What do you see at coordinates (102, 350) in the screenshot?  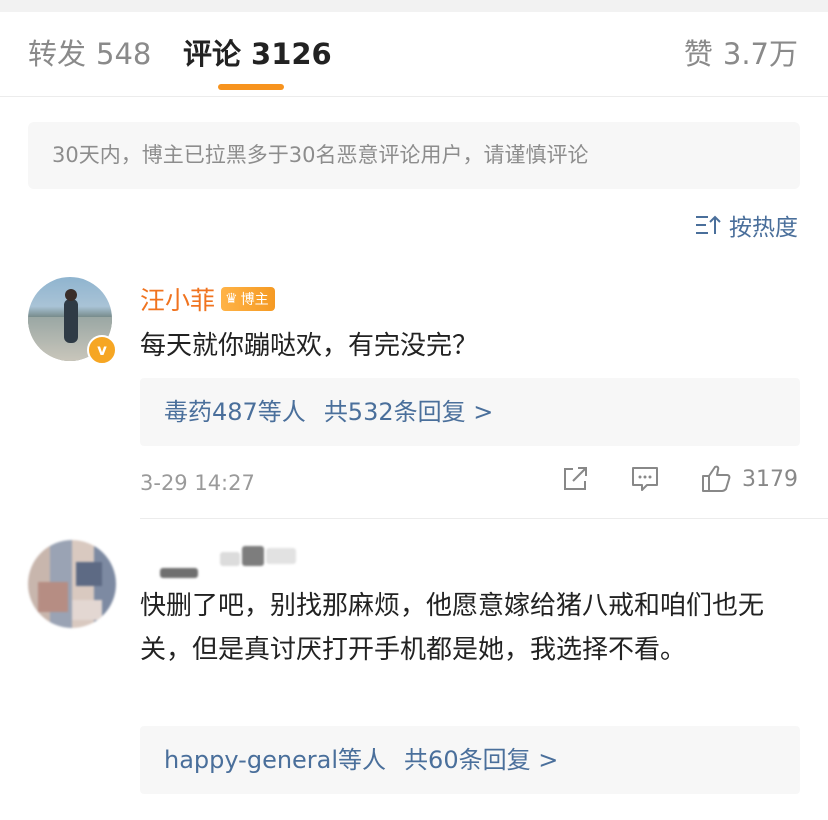 I see `verified-badge-icon: v` at bounding box center [102, 350].